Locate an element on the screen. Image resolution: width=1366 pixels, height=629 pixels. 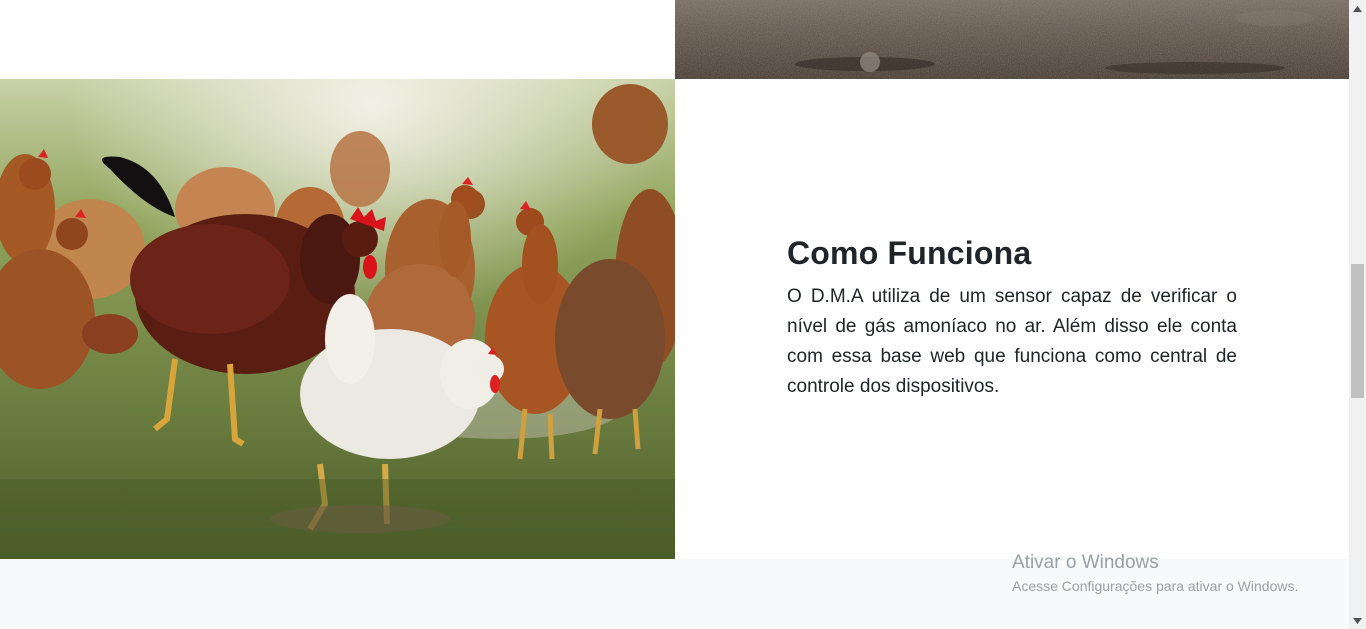
watermark-title: Ativar o Windows is located at coordinates (1085, 562).